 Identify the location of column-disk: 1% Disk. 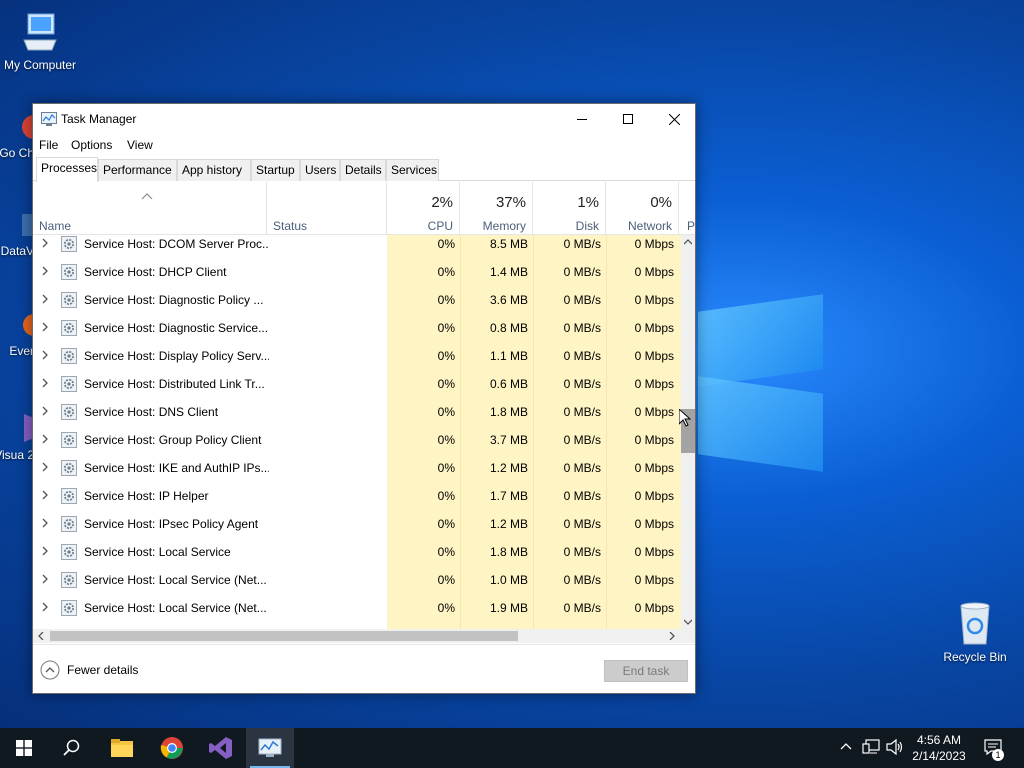
(569, 208).